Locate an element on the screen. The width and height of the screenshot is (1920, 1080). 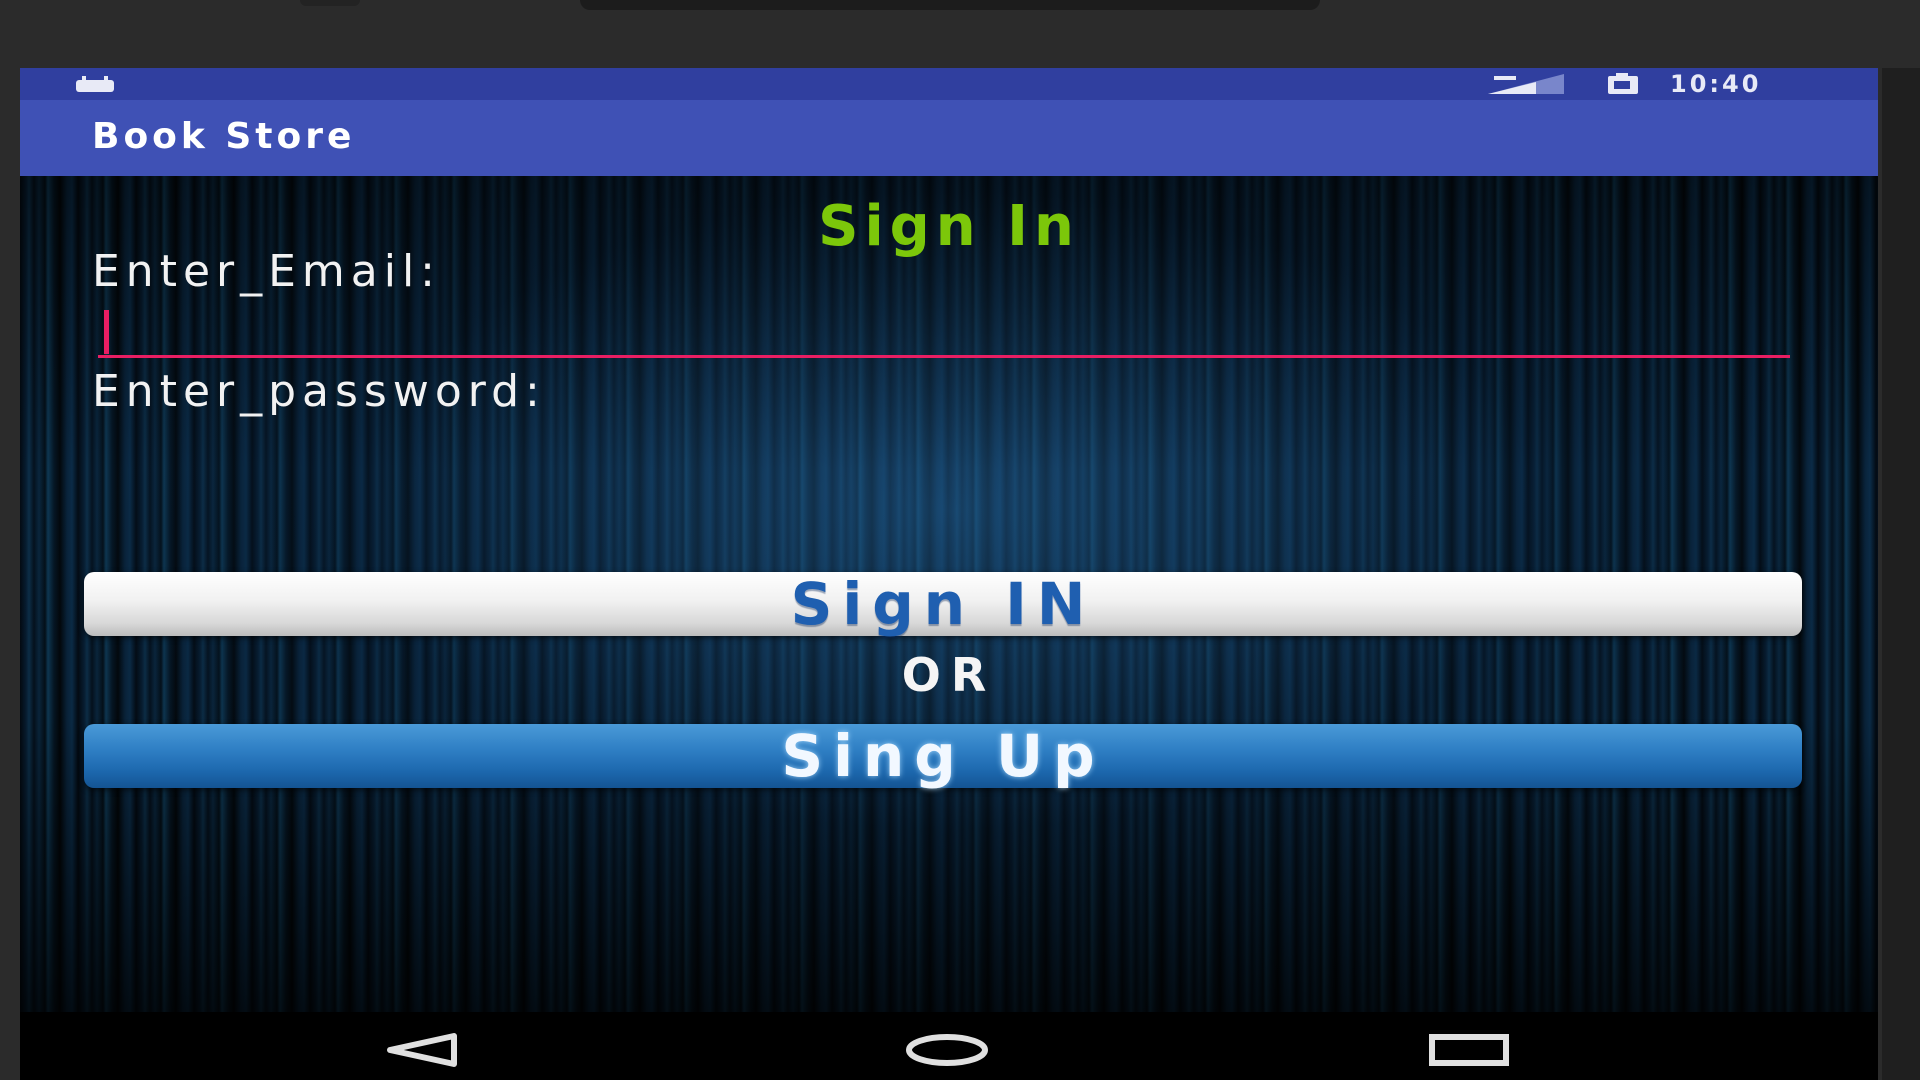
or-divider-text: OR is located at coordinates (949, 675).